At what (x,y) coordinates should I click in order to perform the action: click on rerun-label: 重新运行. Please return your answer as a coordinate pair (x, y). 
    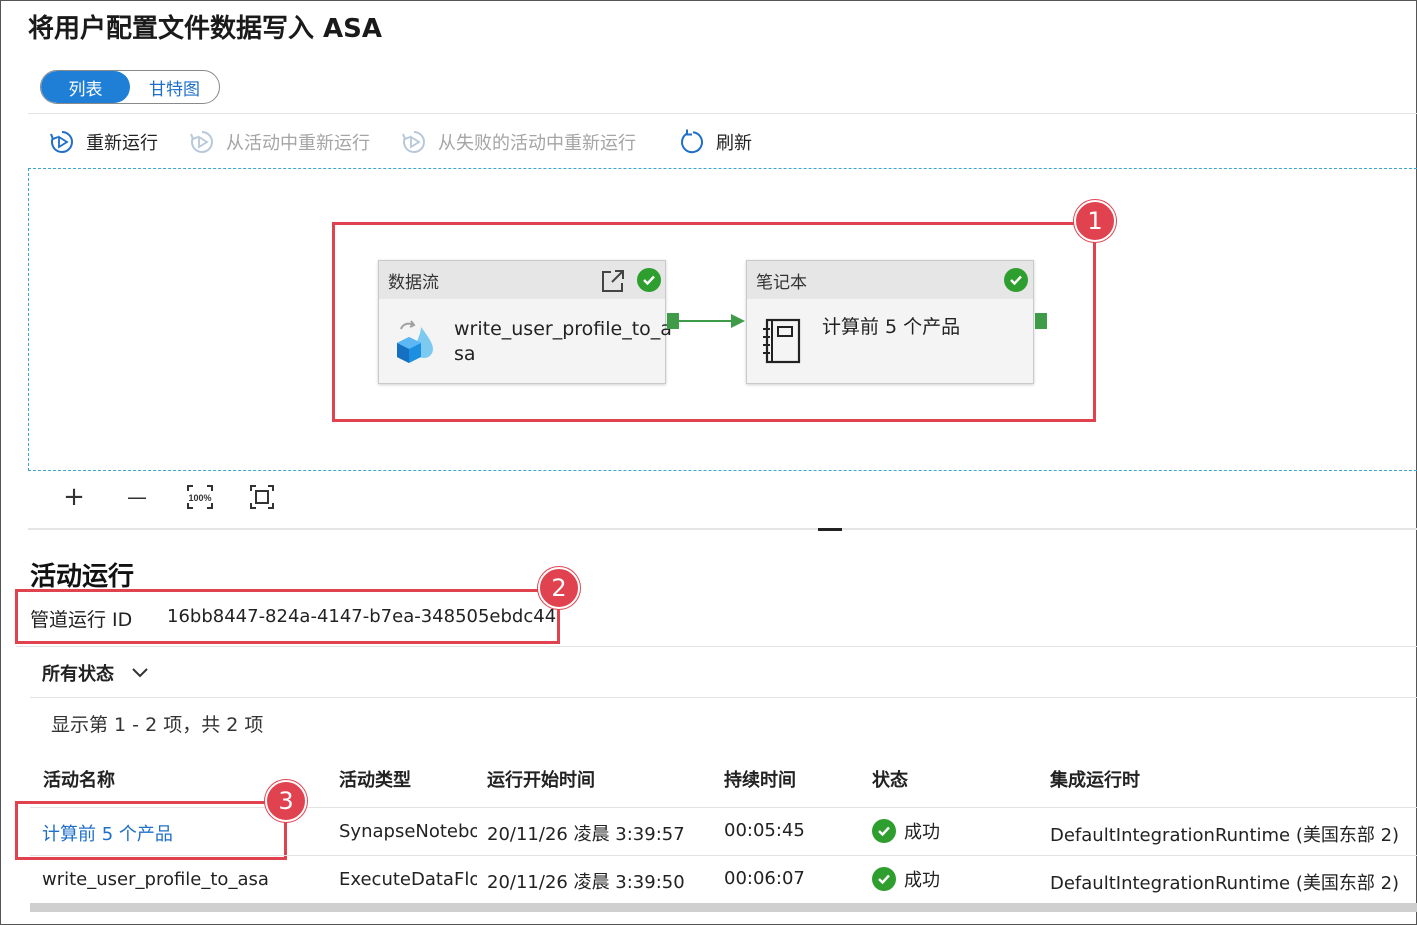
    Looking at the image, I should click on (122, 143).